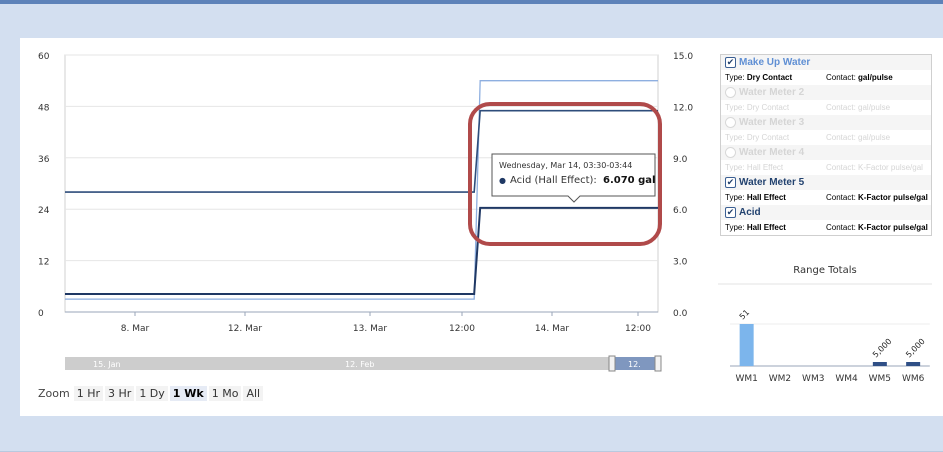 The height and width of the screenshot is (452, 943). What do you see at coordinates (775, 62) in the screenshot?
I see `legend-series-name: Make Up Water` at bounding box center [775, 62].